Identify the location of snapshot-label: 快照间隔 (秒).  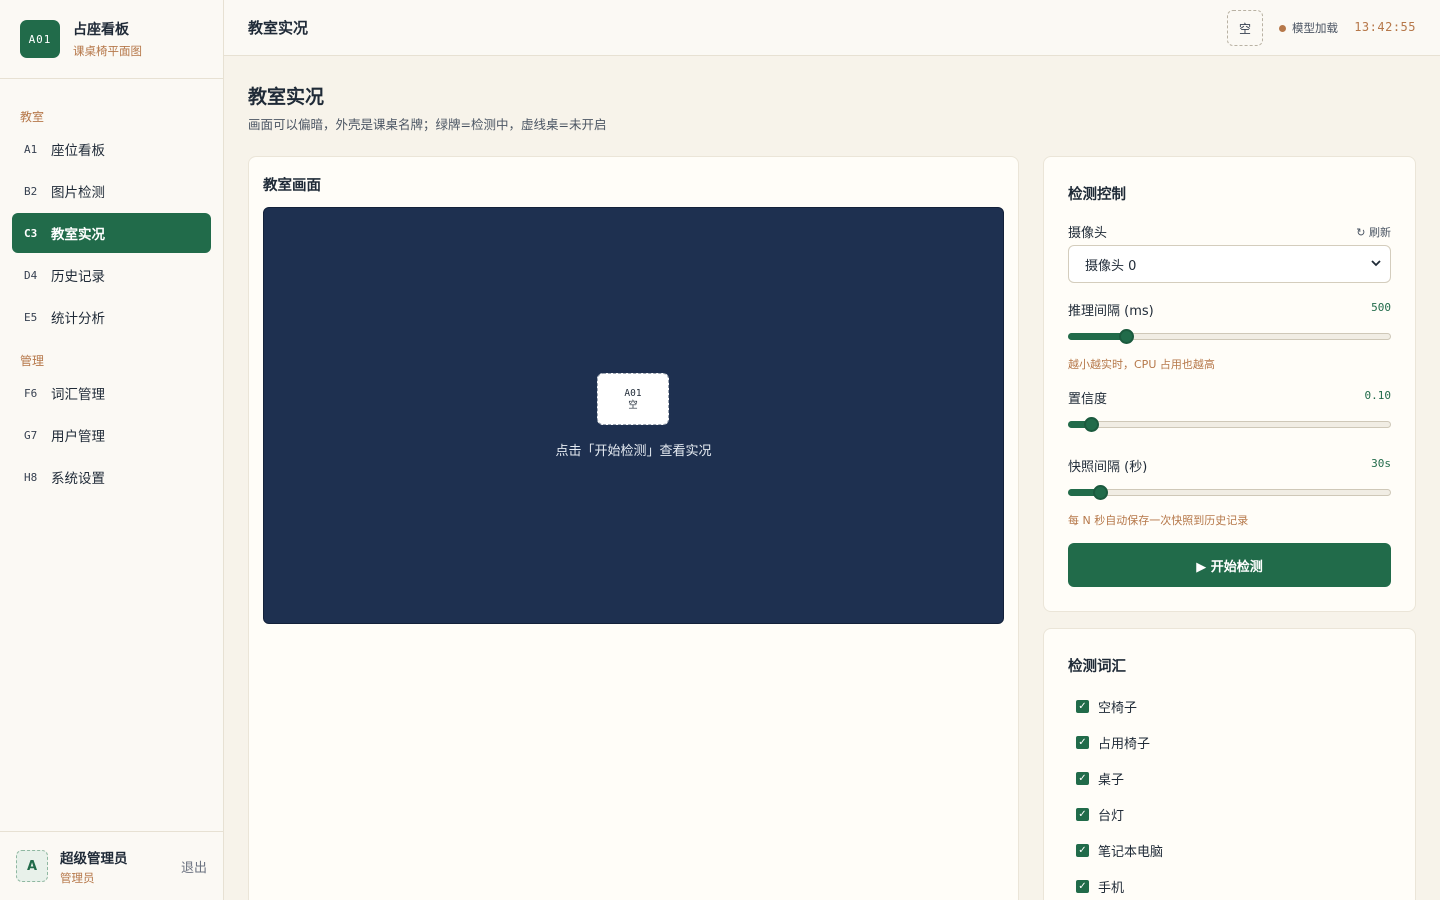
(1108, 467).